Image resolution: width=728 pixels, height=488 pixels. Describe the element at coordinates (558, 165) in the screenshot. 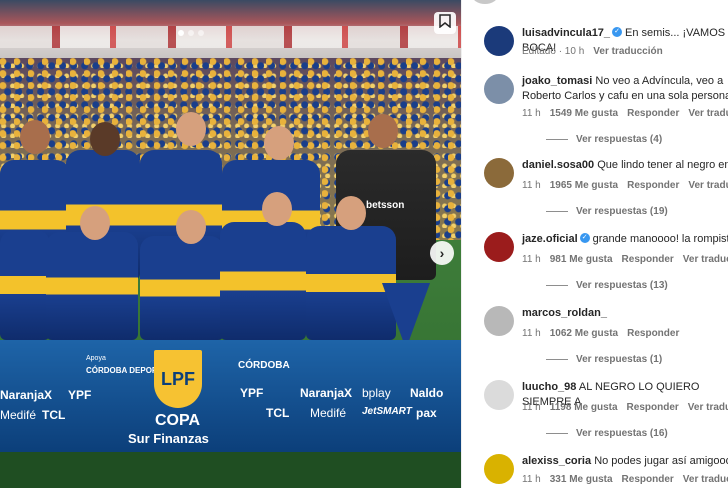

I see `comment-username: daniel.sosa00` at that location.